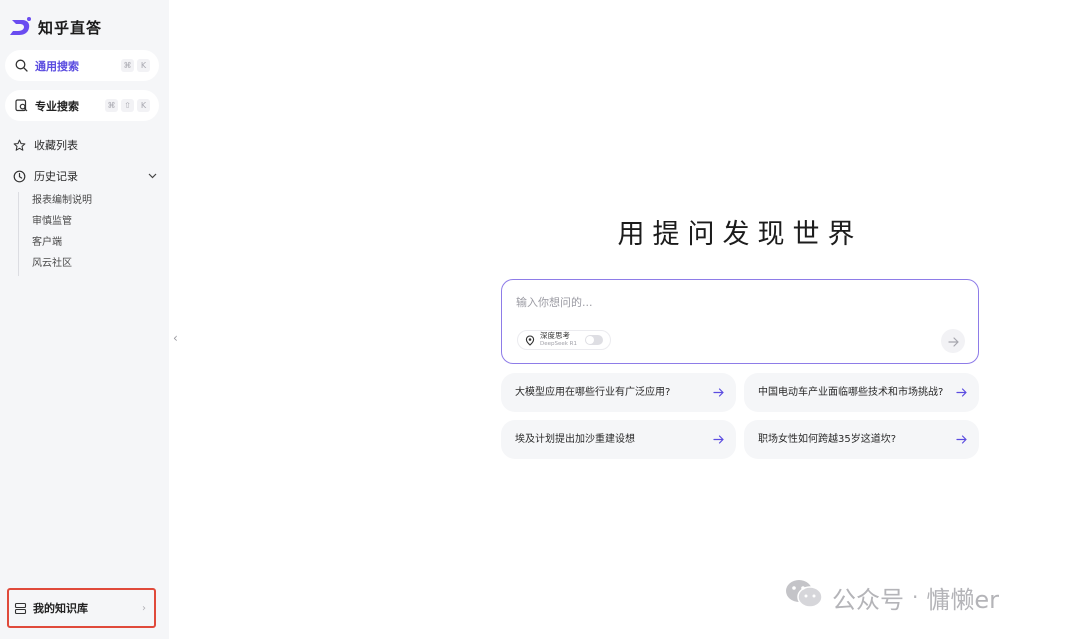  I want to click on sidebar-item-favorites: 收藏列表, so click(84, 145).